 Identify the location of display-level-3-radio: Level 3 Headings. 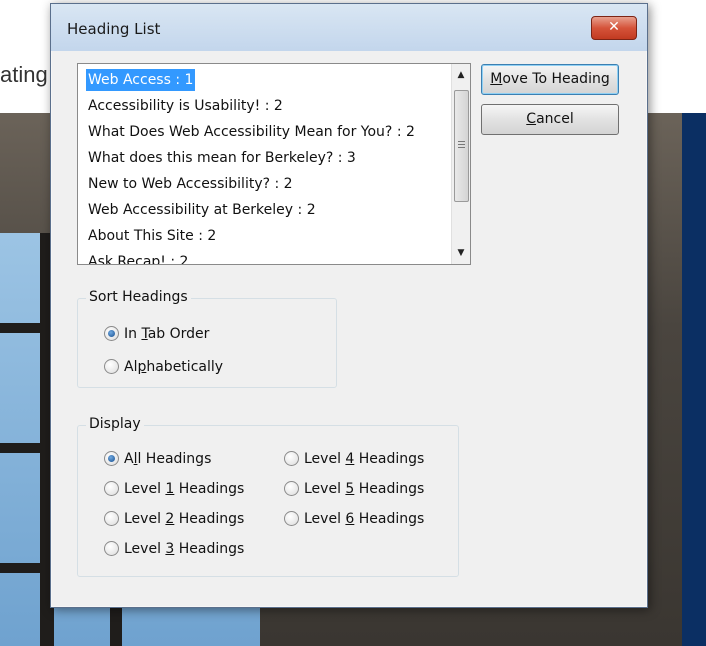
(174, 549).